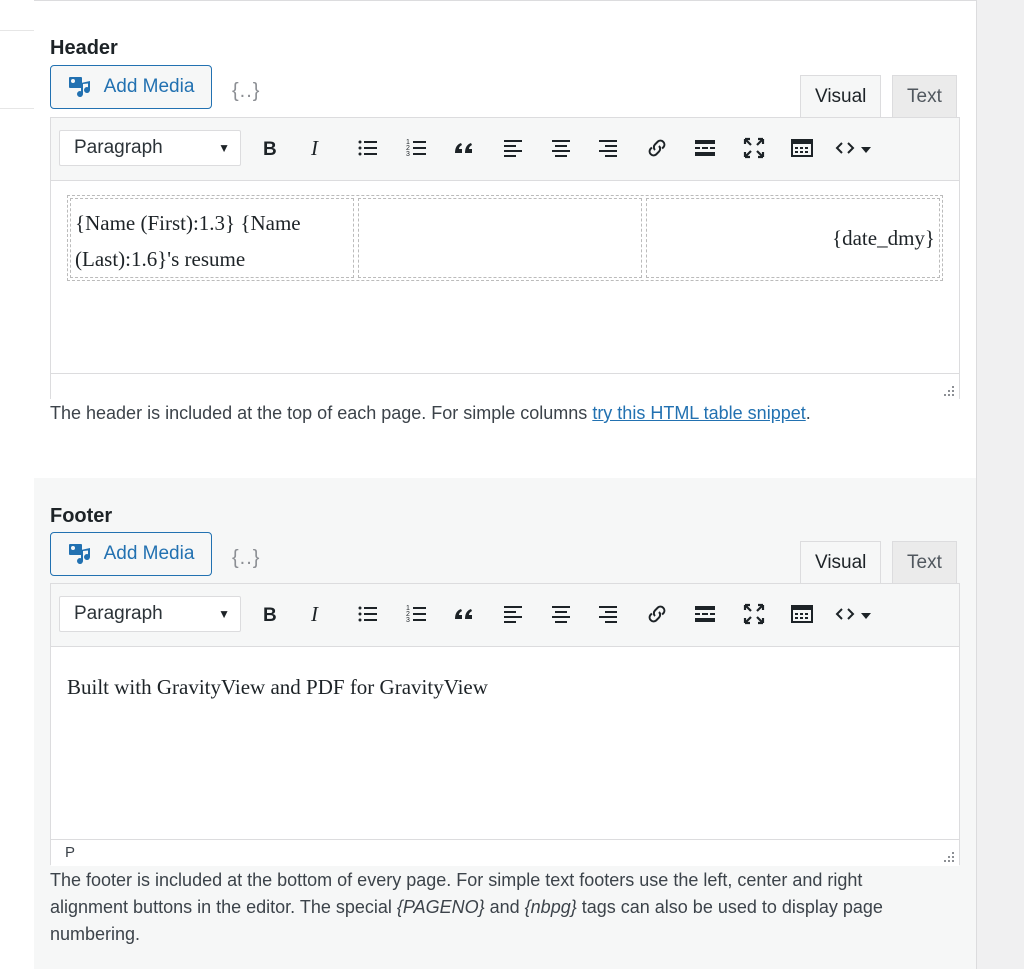 This screenshot has width=1024, height=969. I want to click on svg-text: B, so click(270, 615).